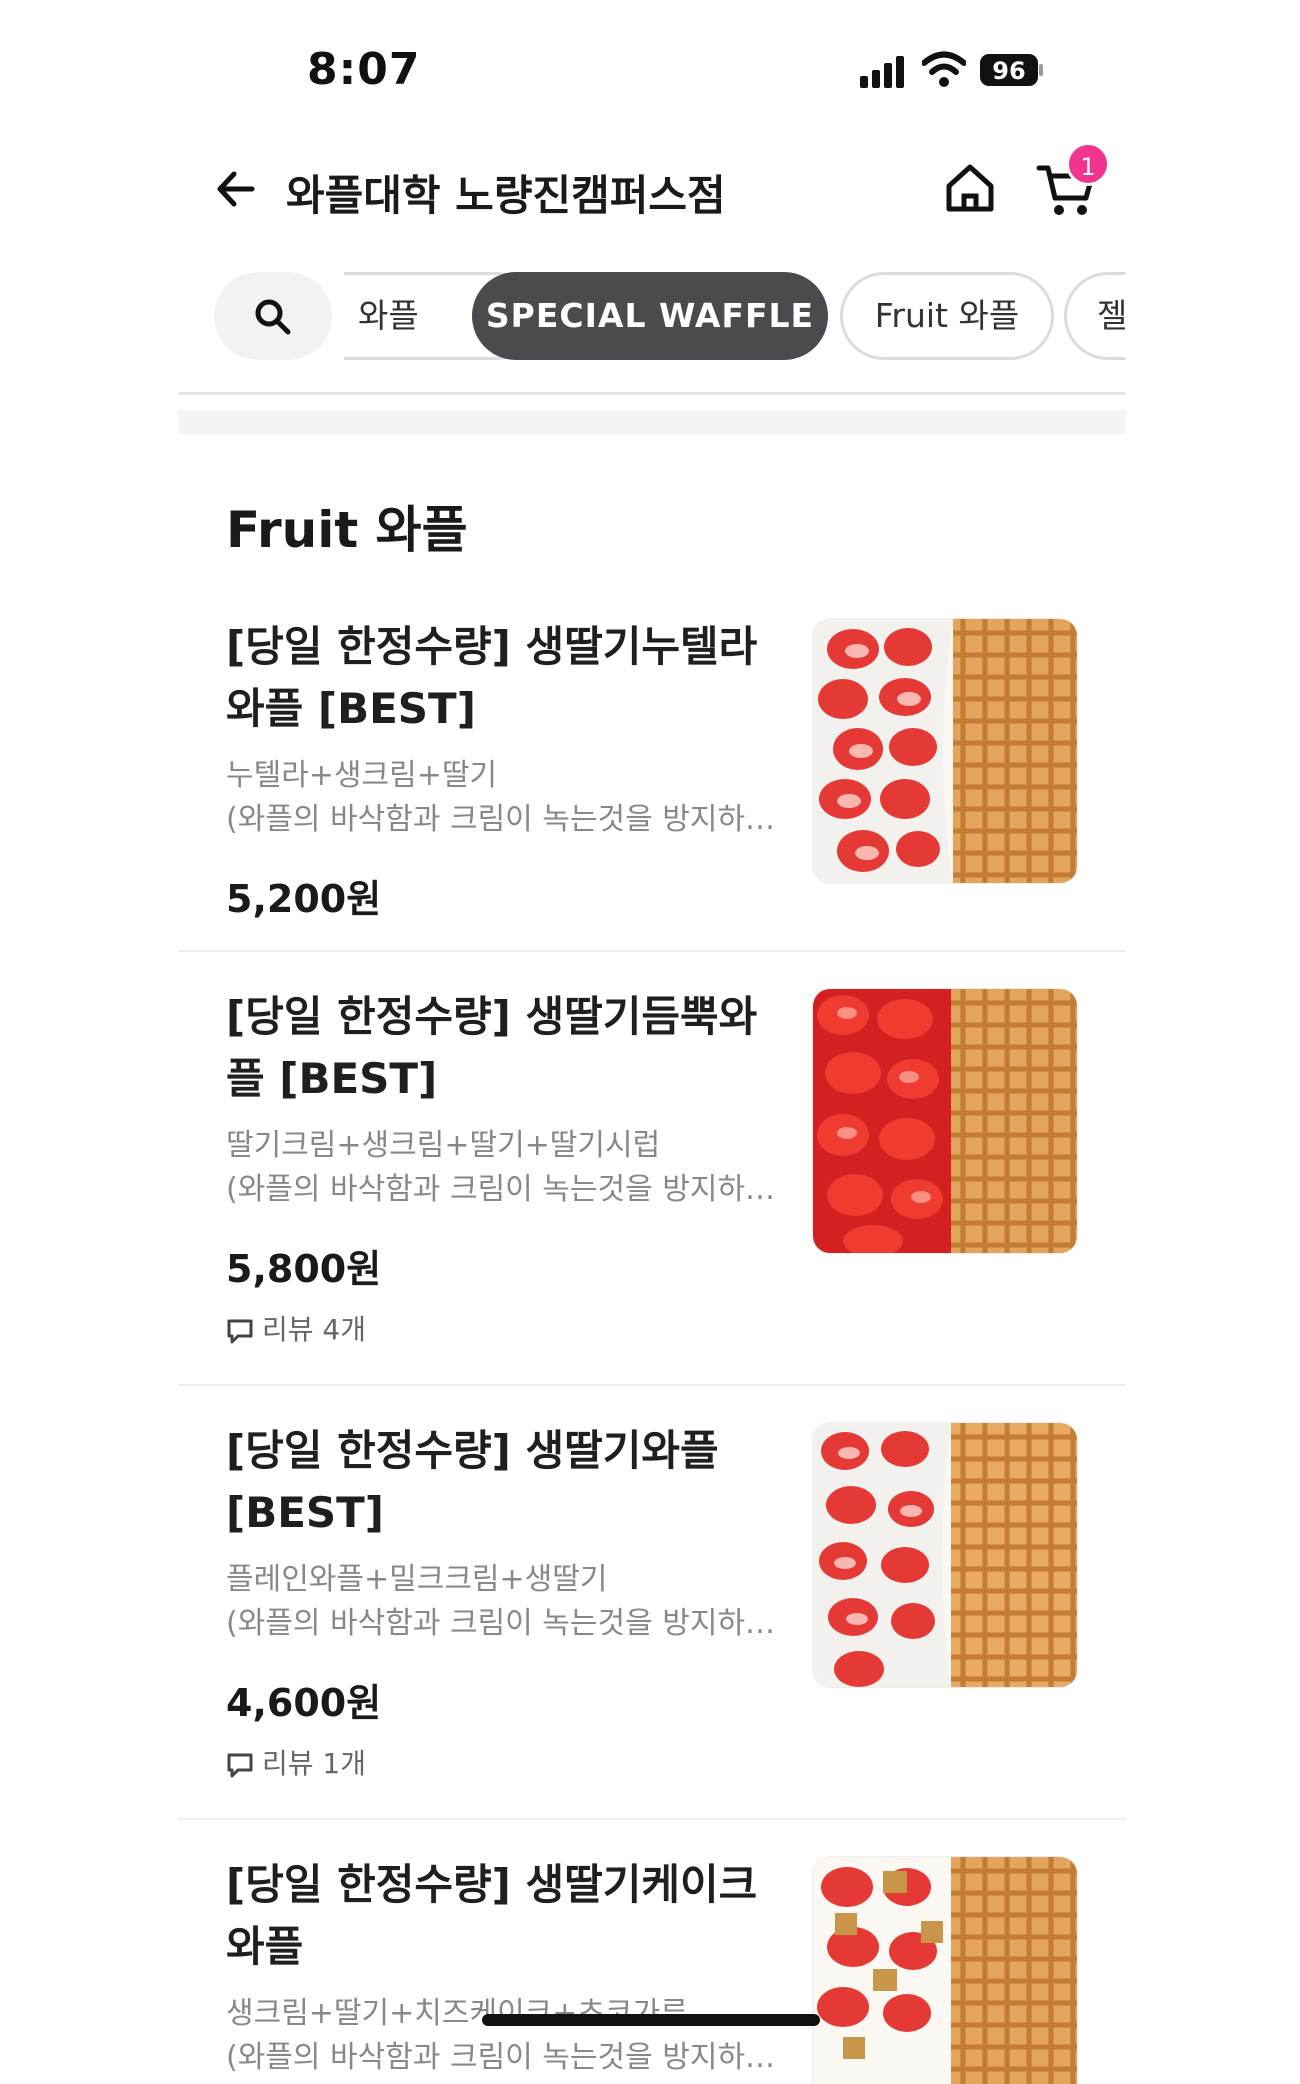 This screenshot has width=1300, height=2084. What do you see at coordinates (1088, 164) in the screenshot?
I see `cart-count-badge: 1` at bounding box center [1088, 164].